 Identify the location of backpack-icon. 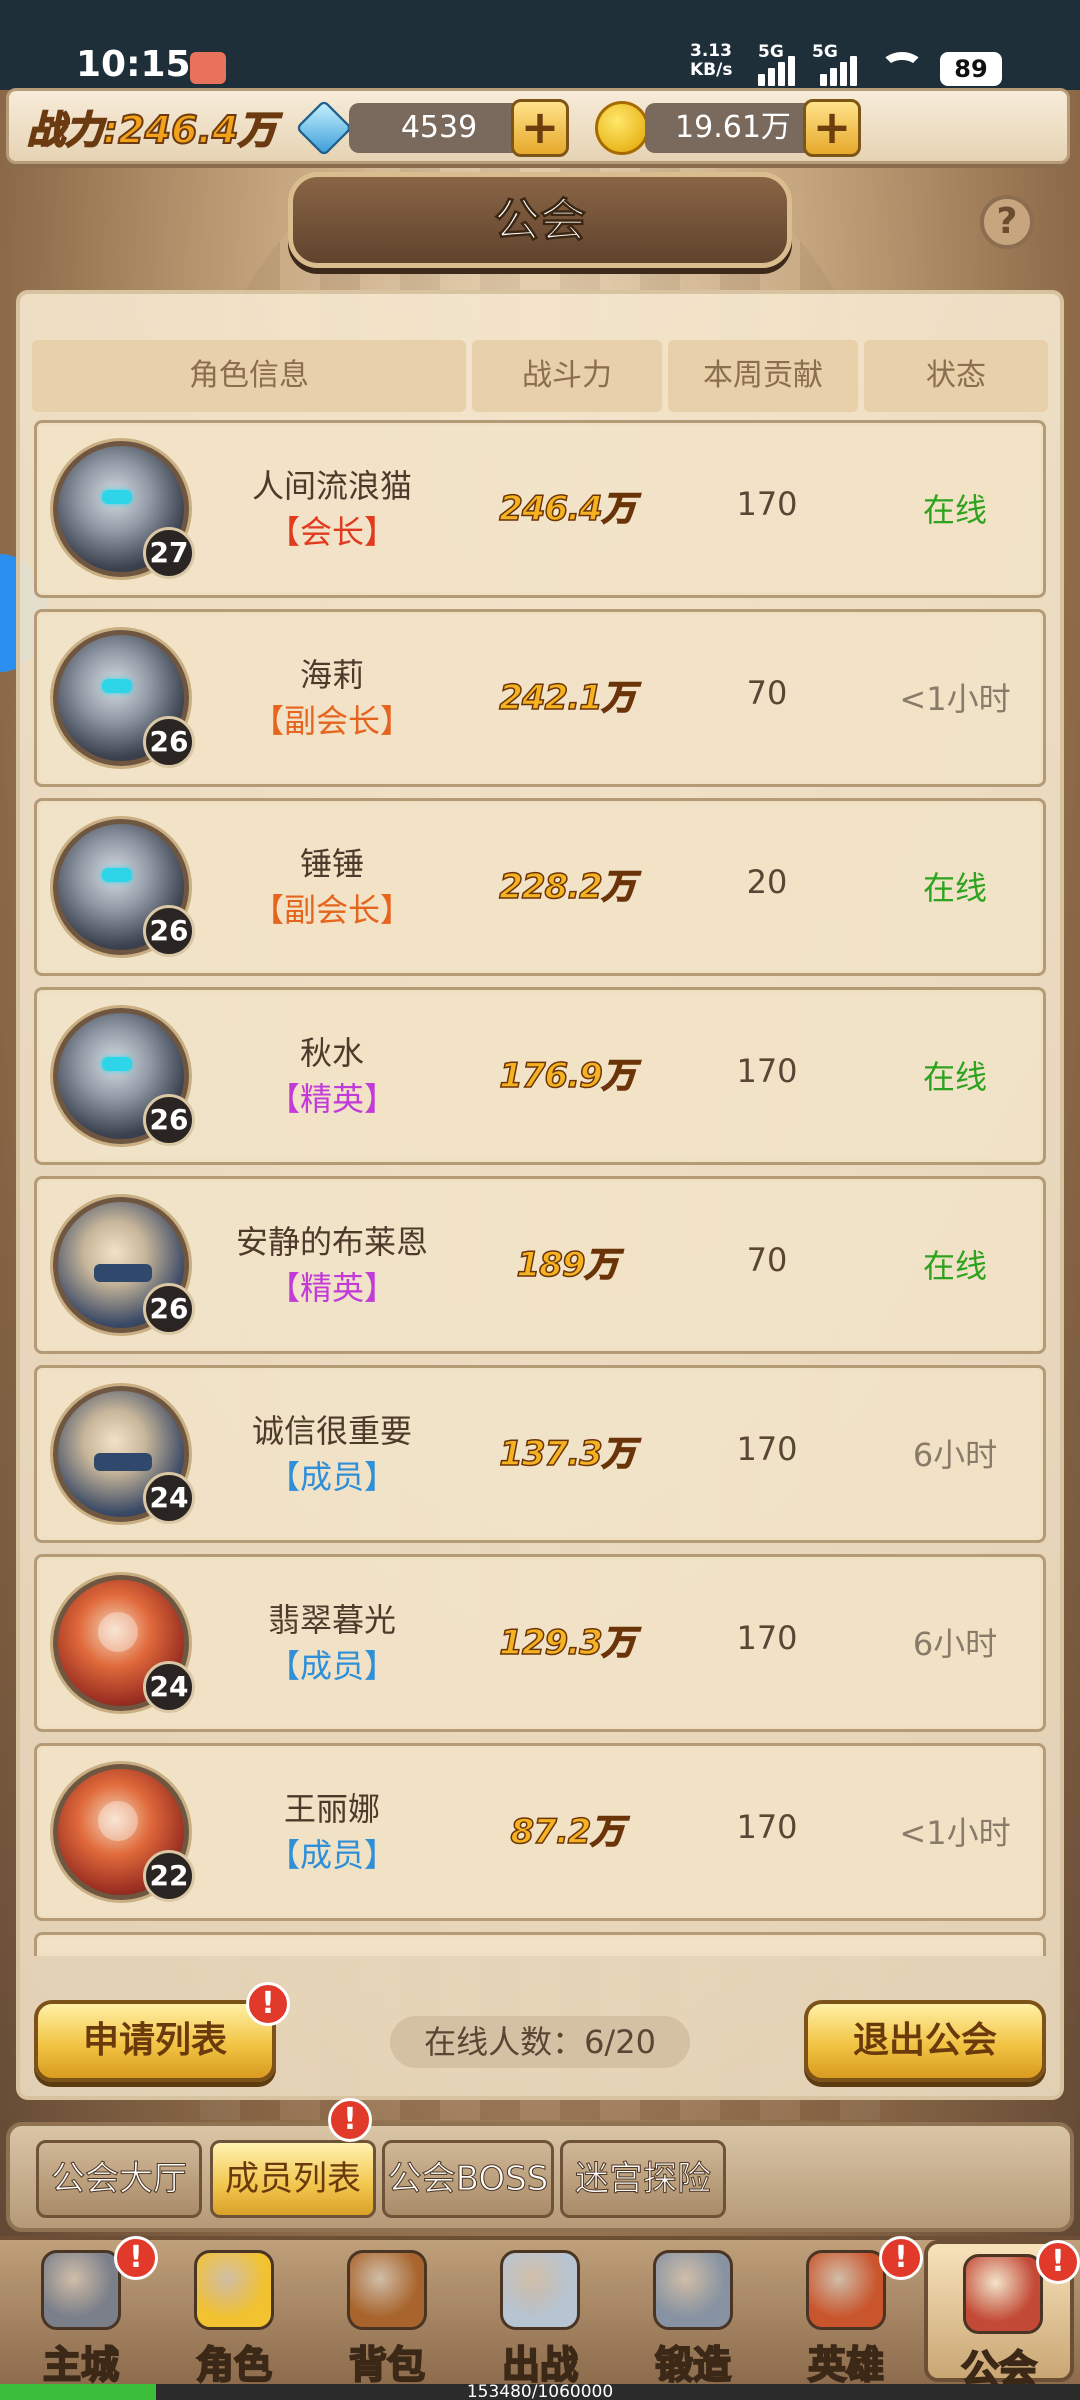
(387, 2290).